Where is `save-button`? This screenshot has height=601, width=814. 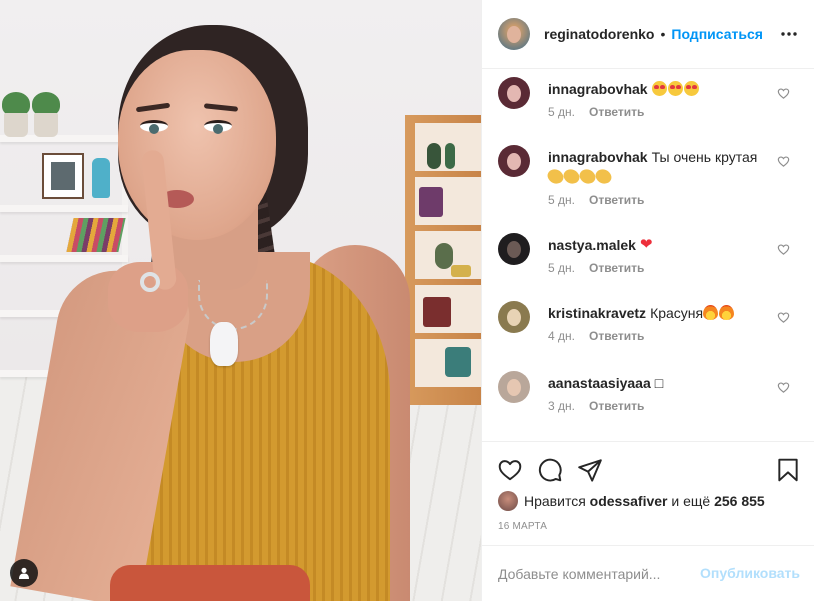
save-button is located at coordinates (788, 470).